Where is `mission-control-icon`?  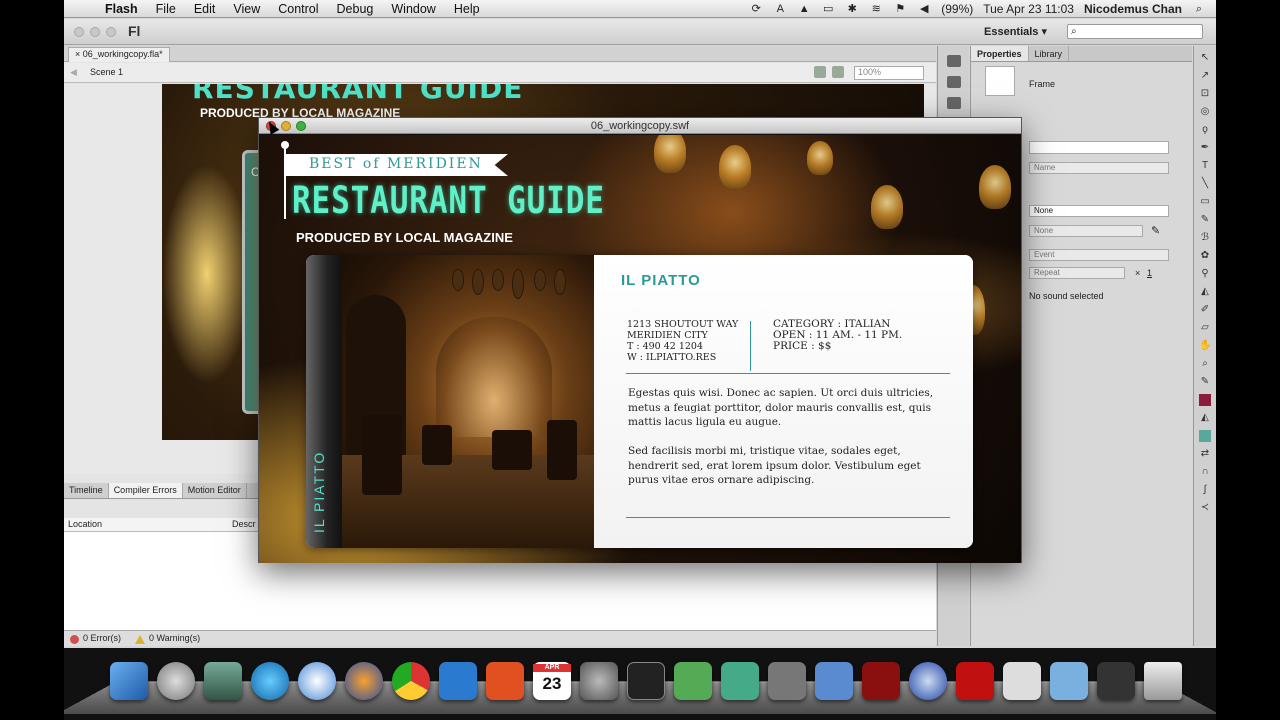 mission-control-icon is located at coordinates (223, 681).